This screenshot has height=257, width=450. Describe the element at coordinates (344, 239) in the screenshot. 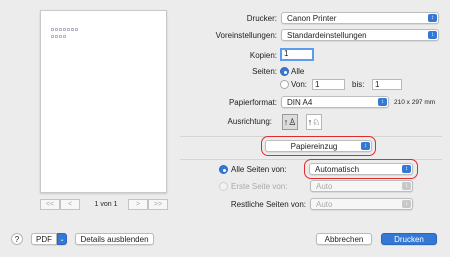

I see `cancel-button: Abbrechen` at that location.